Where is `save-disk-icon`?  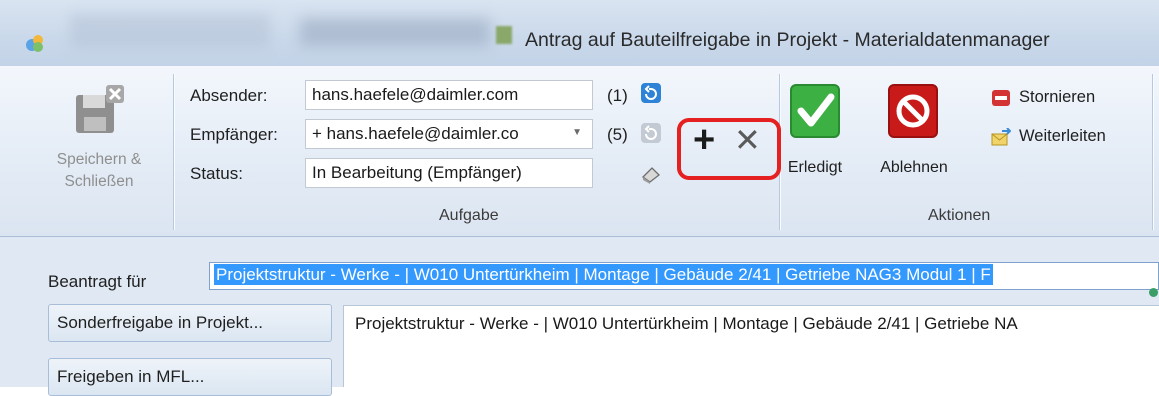 save-disk-icon is located at coordinates (100, 109).